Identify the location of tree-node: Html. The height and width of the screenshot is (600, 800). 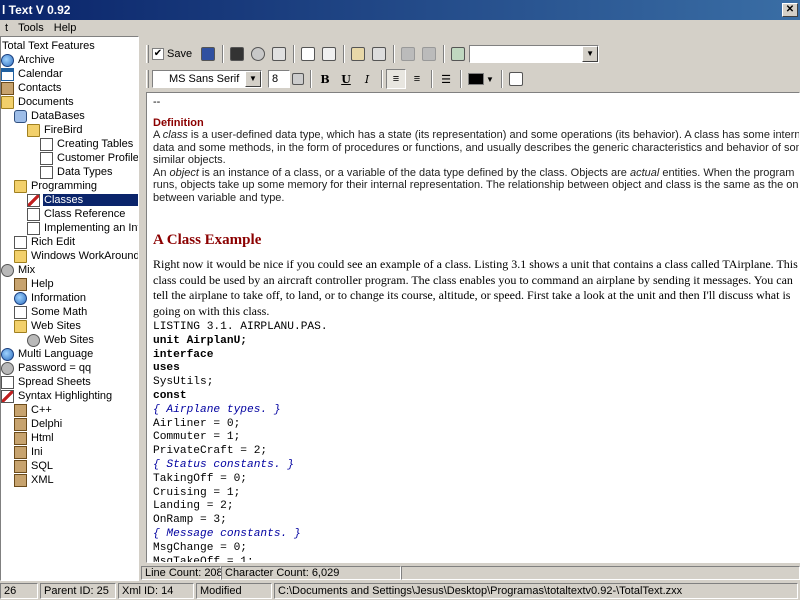
(34, 438).